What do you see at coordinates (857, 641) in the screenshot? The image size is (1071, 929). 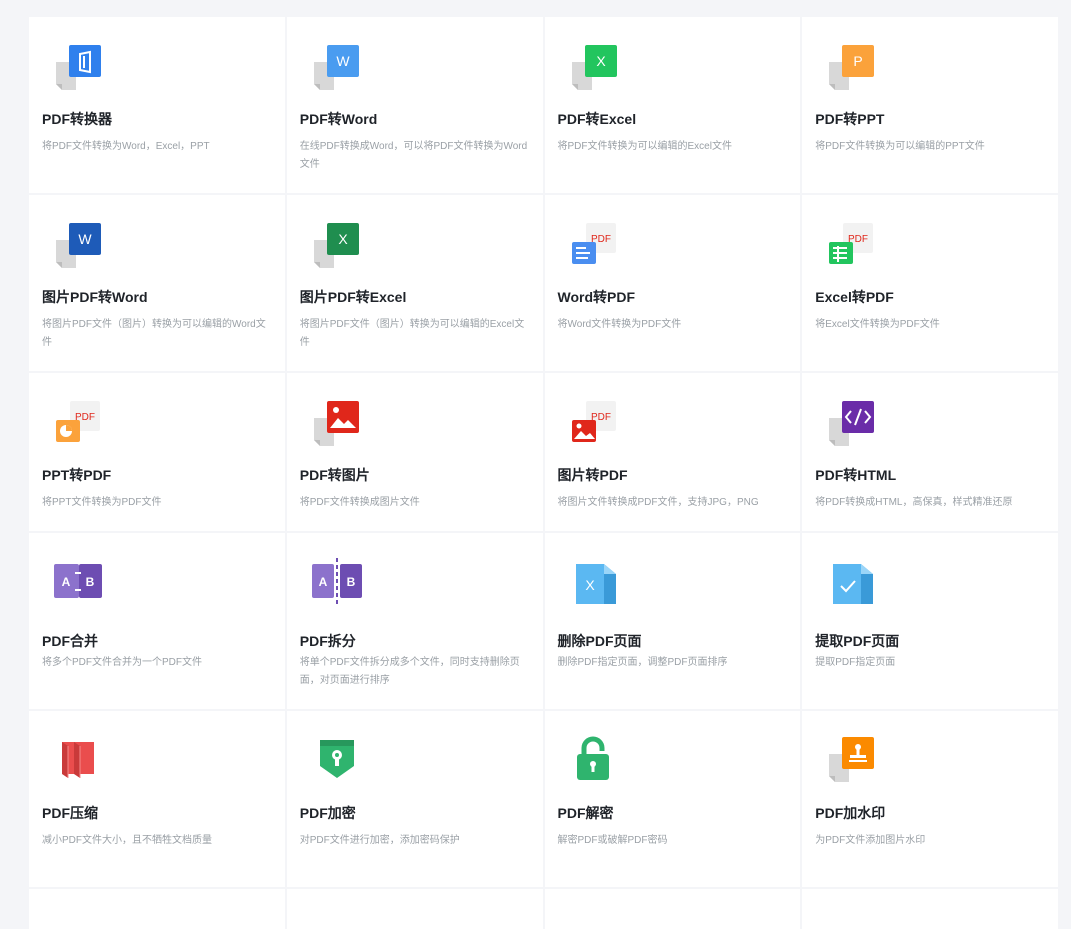 I see `tool-title: 提取PDF页面` at bounding box center [857, 641].